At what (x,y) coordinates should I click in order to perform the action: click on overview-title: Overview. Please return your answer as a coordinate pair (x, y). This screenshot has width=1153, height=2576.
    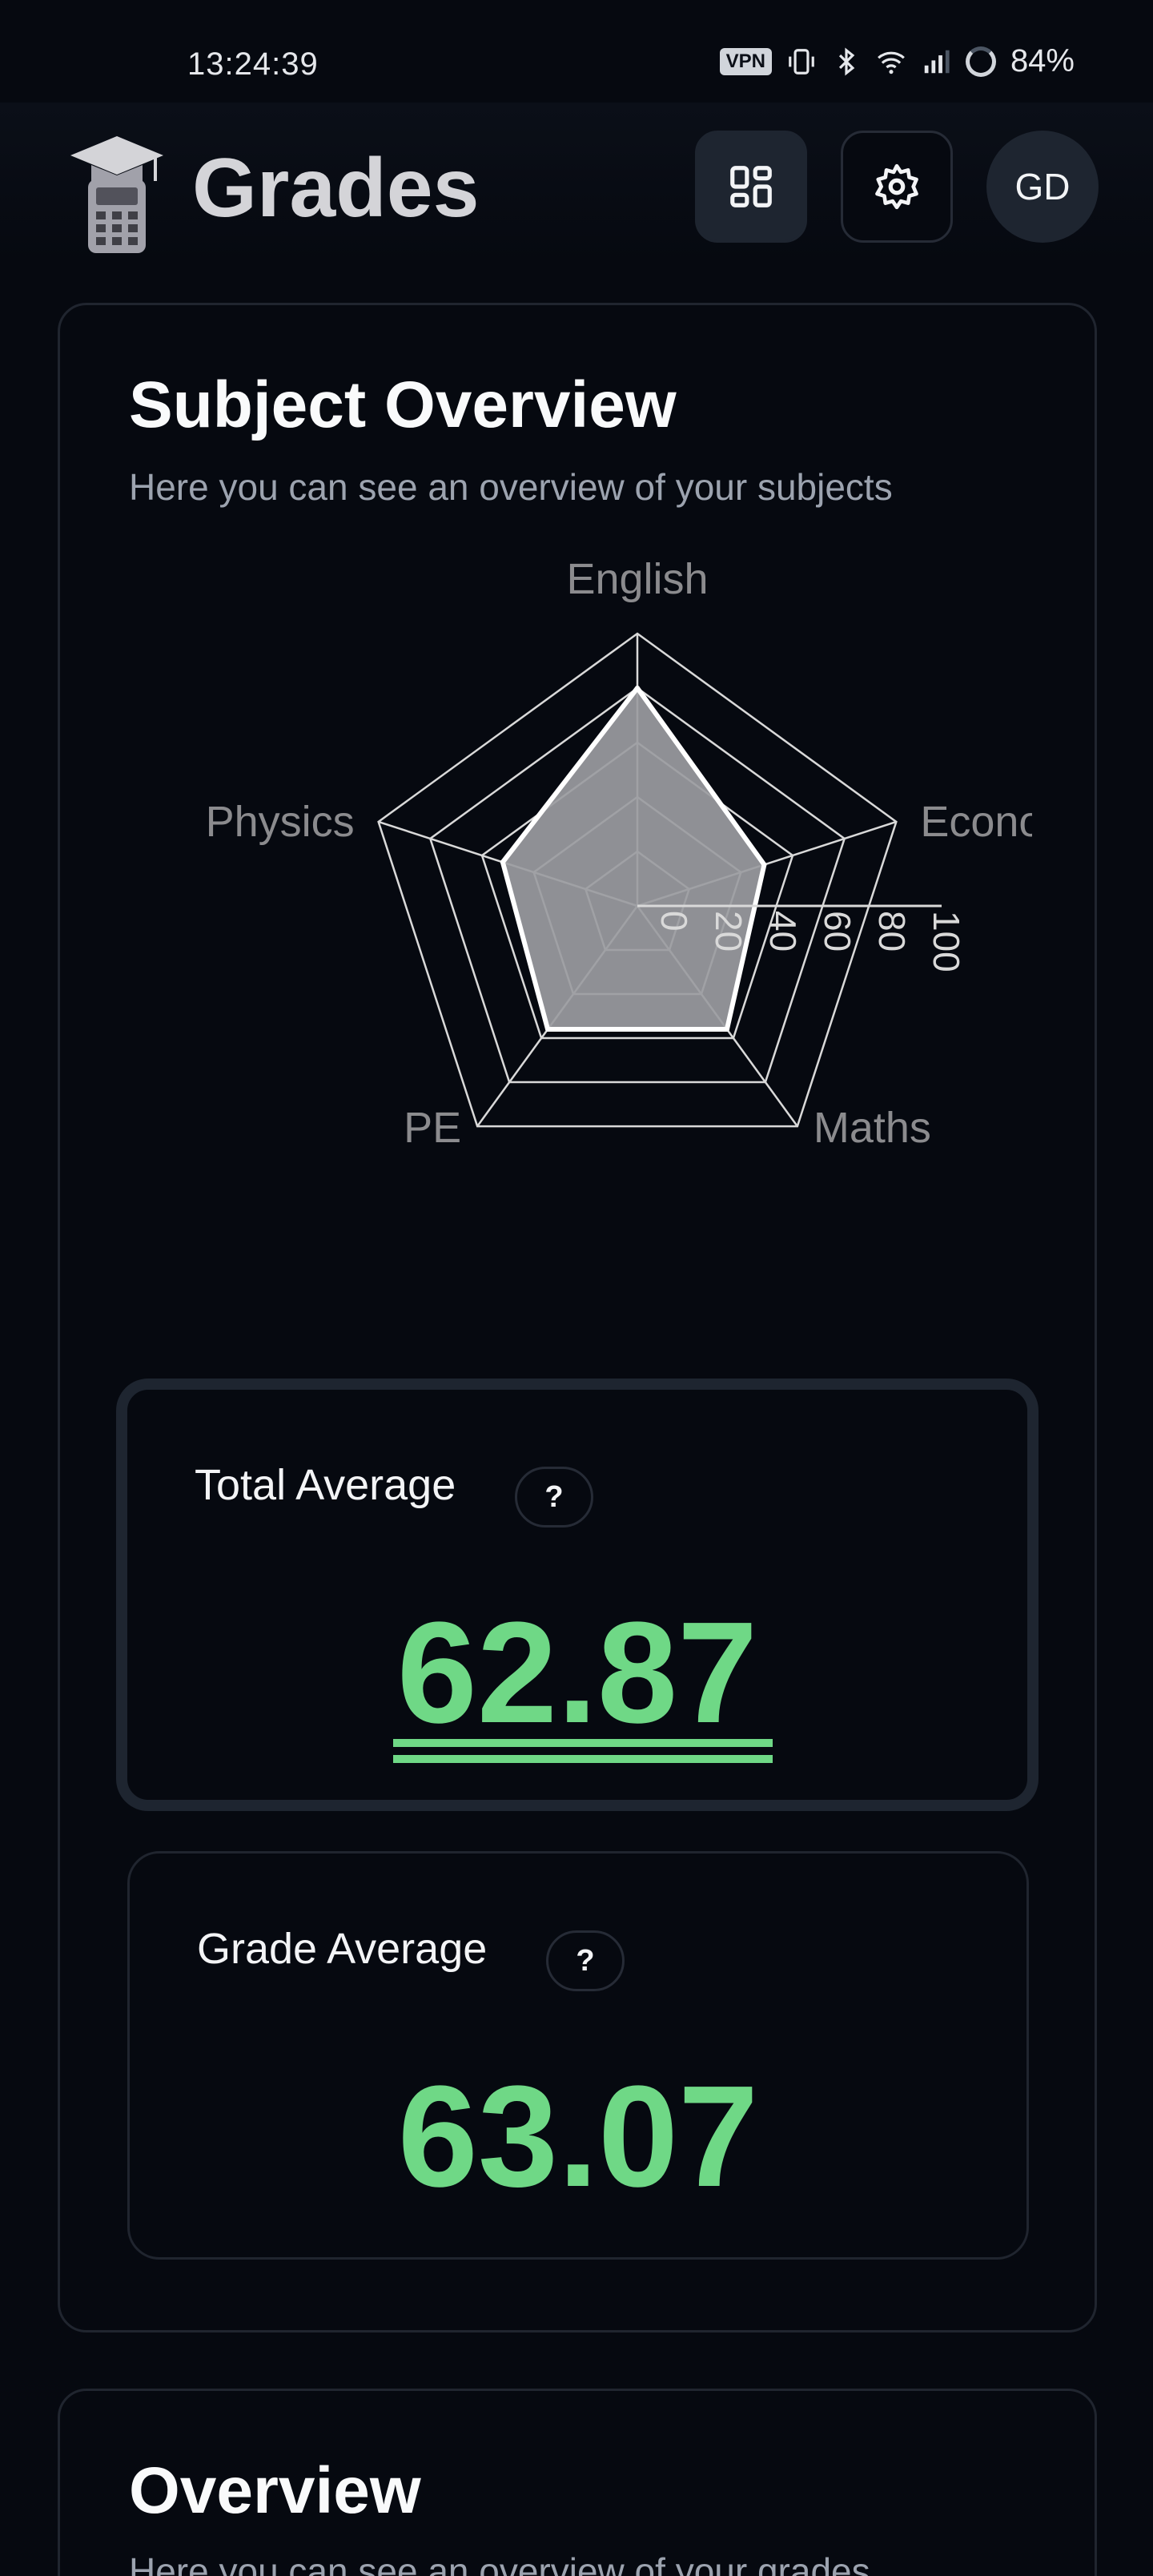
    Looking at the image, I should click on (275, 2490).